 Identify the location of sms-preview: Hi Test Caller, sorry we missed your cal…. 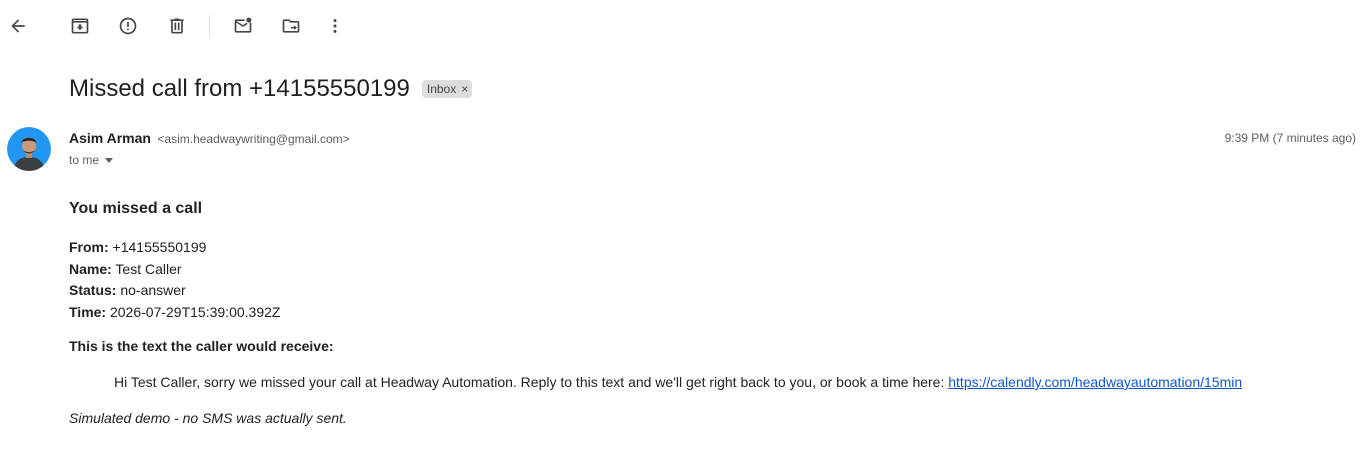
(678, 382).